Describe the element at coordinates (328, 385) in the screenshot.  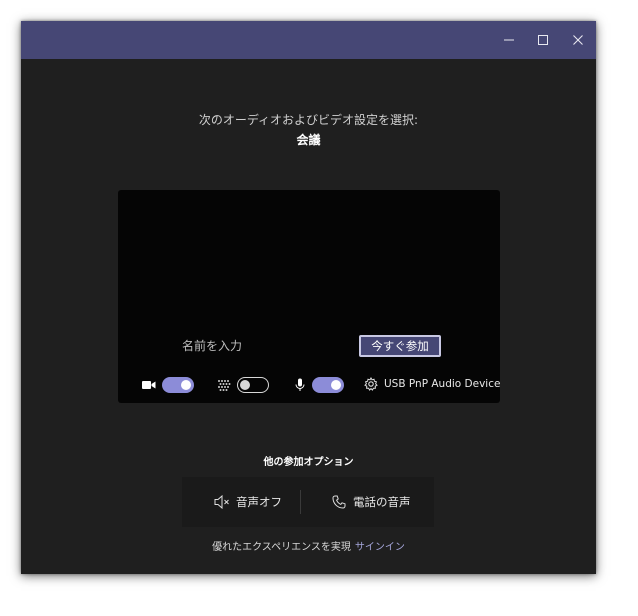
I see `microphone-toggle` at that location.